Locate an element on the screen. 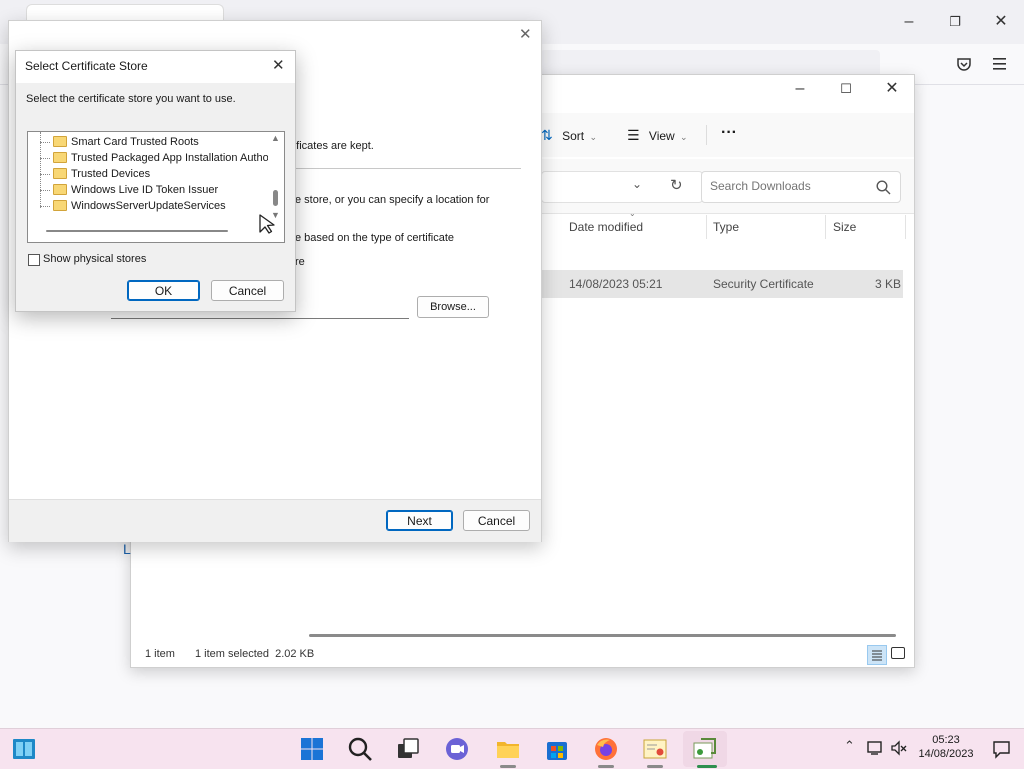 Image resolution: width=1024 pixels, height=769 pixels. network-icon is located at coordinates (875, 748).